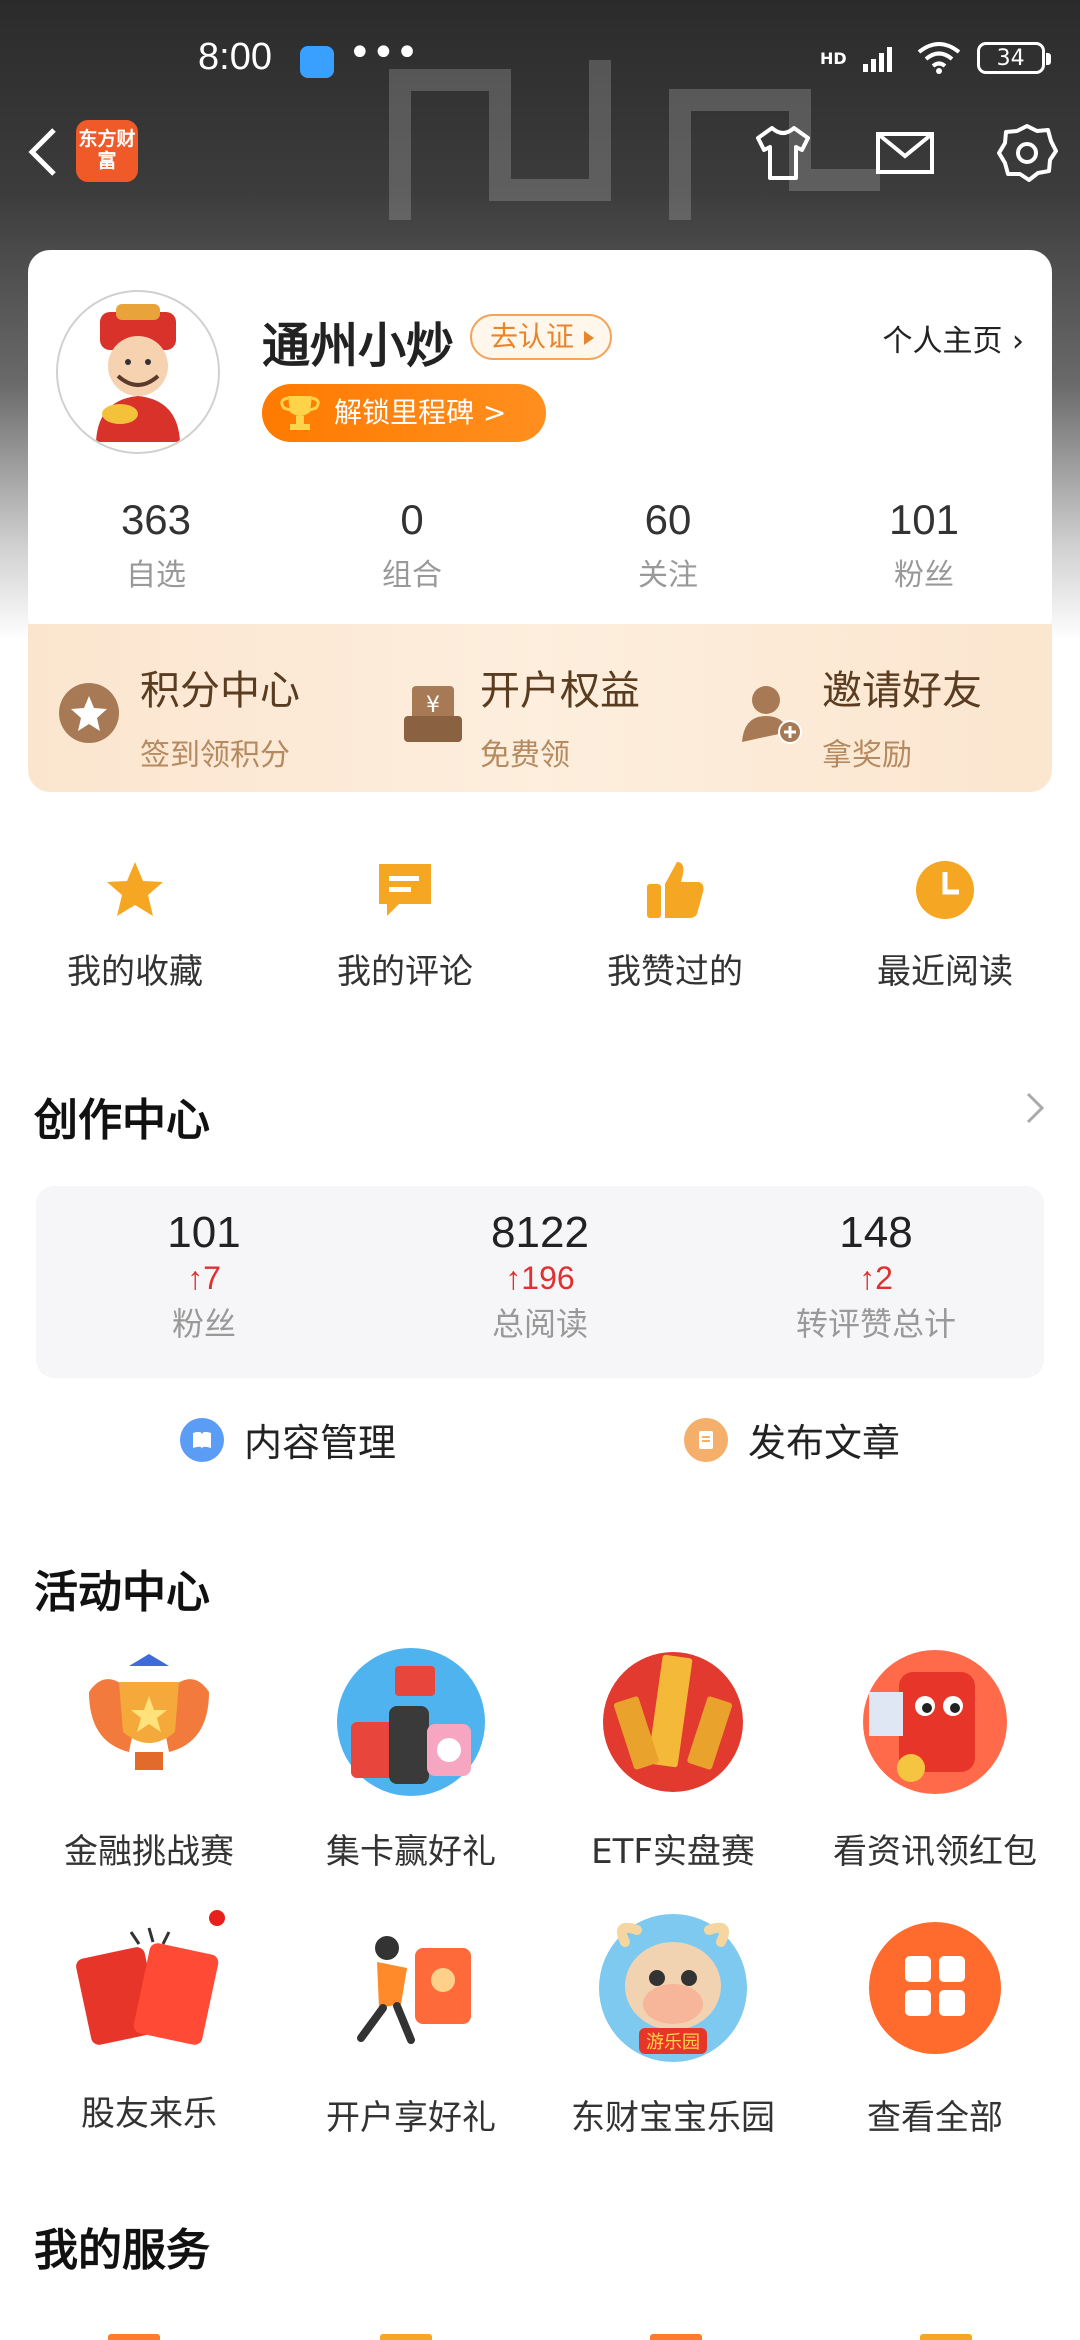 The width and height of the screenshot is (1080, 2340). I want to click on quick-link-label: 我赞过的, so click(675, 972).